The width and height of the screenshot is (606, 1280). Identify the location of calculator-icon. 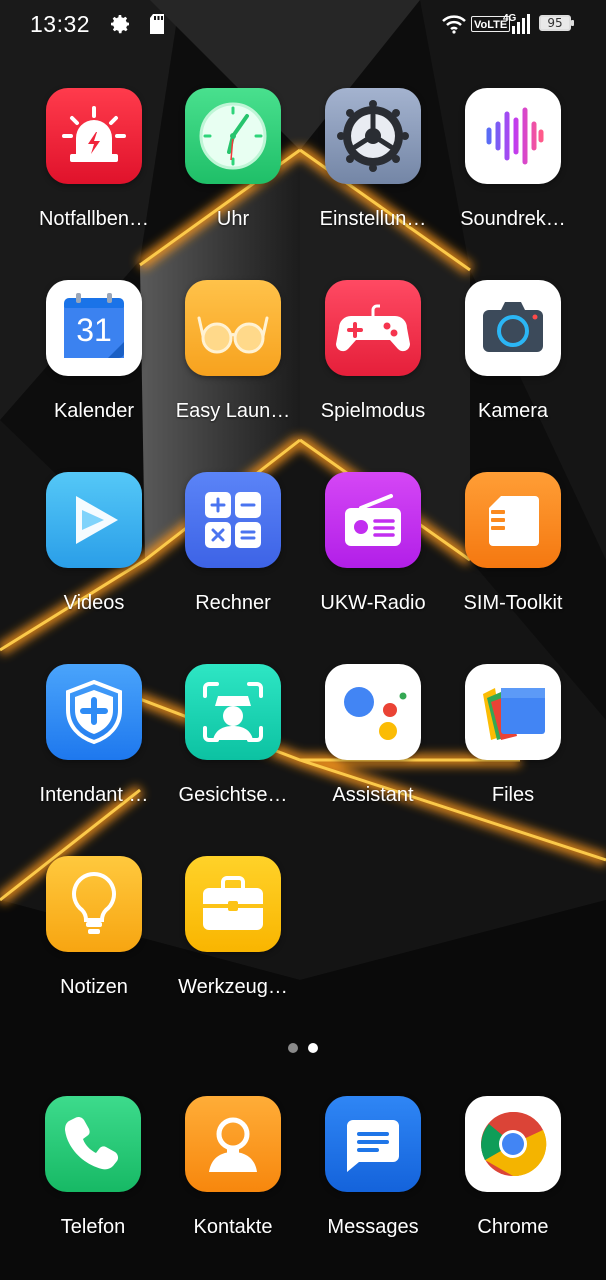
(233, 520).